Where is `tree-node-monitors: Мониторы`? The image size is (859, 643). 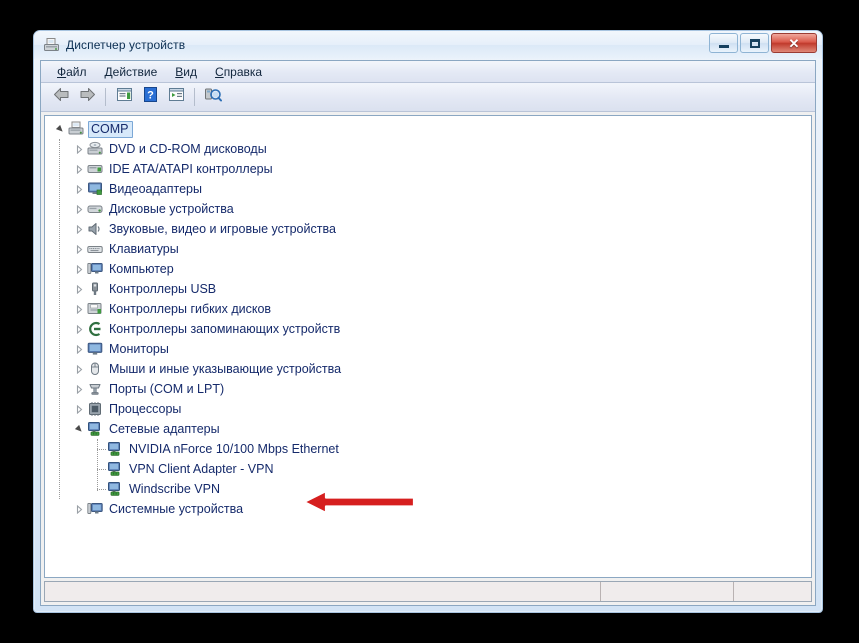
tree-node-monitors: Мониторы is located at coordinates (428, 349).